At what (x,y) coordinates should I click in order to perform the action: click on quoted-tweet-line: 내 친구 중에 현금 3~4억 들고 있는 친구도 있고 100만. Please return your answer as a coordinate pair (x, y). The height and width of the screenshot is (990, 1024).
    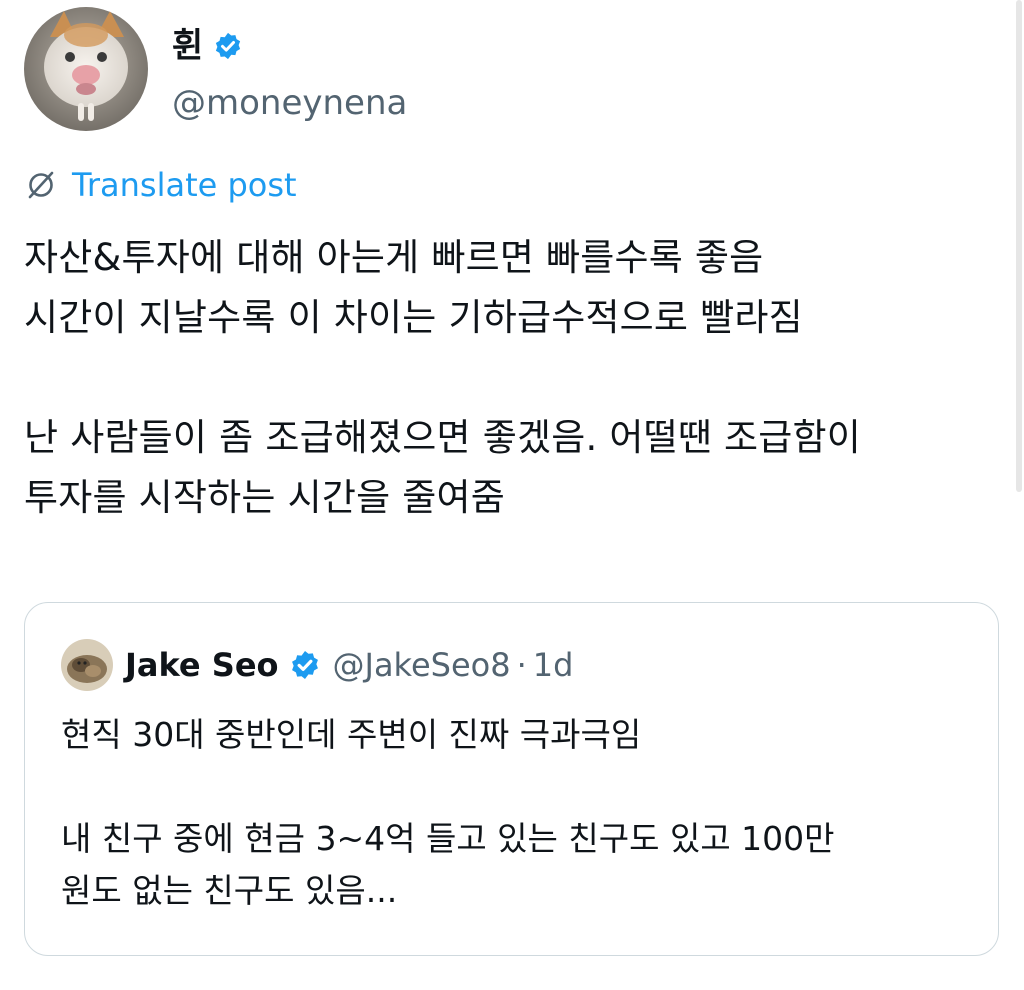
    Looking at the image, I should click on (448, 838).